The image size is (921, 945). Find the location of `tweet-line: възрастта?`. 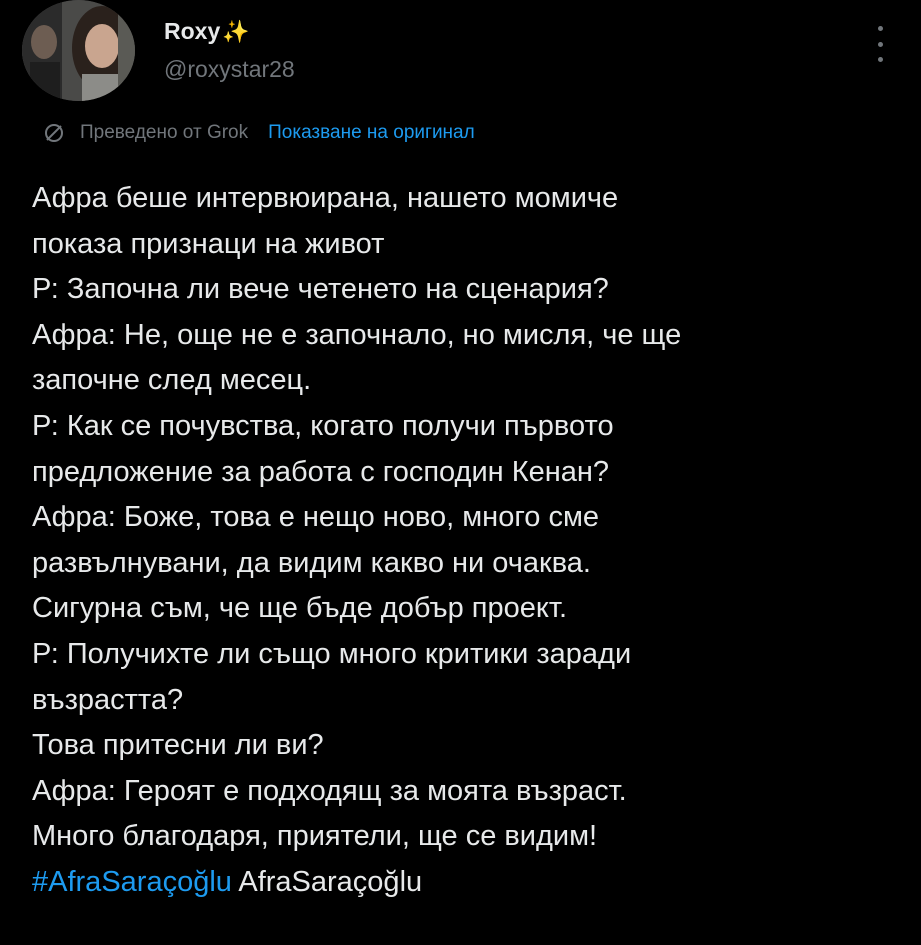

tweet-line: възрастта? is located at coordinates (108, 699).